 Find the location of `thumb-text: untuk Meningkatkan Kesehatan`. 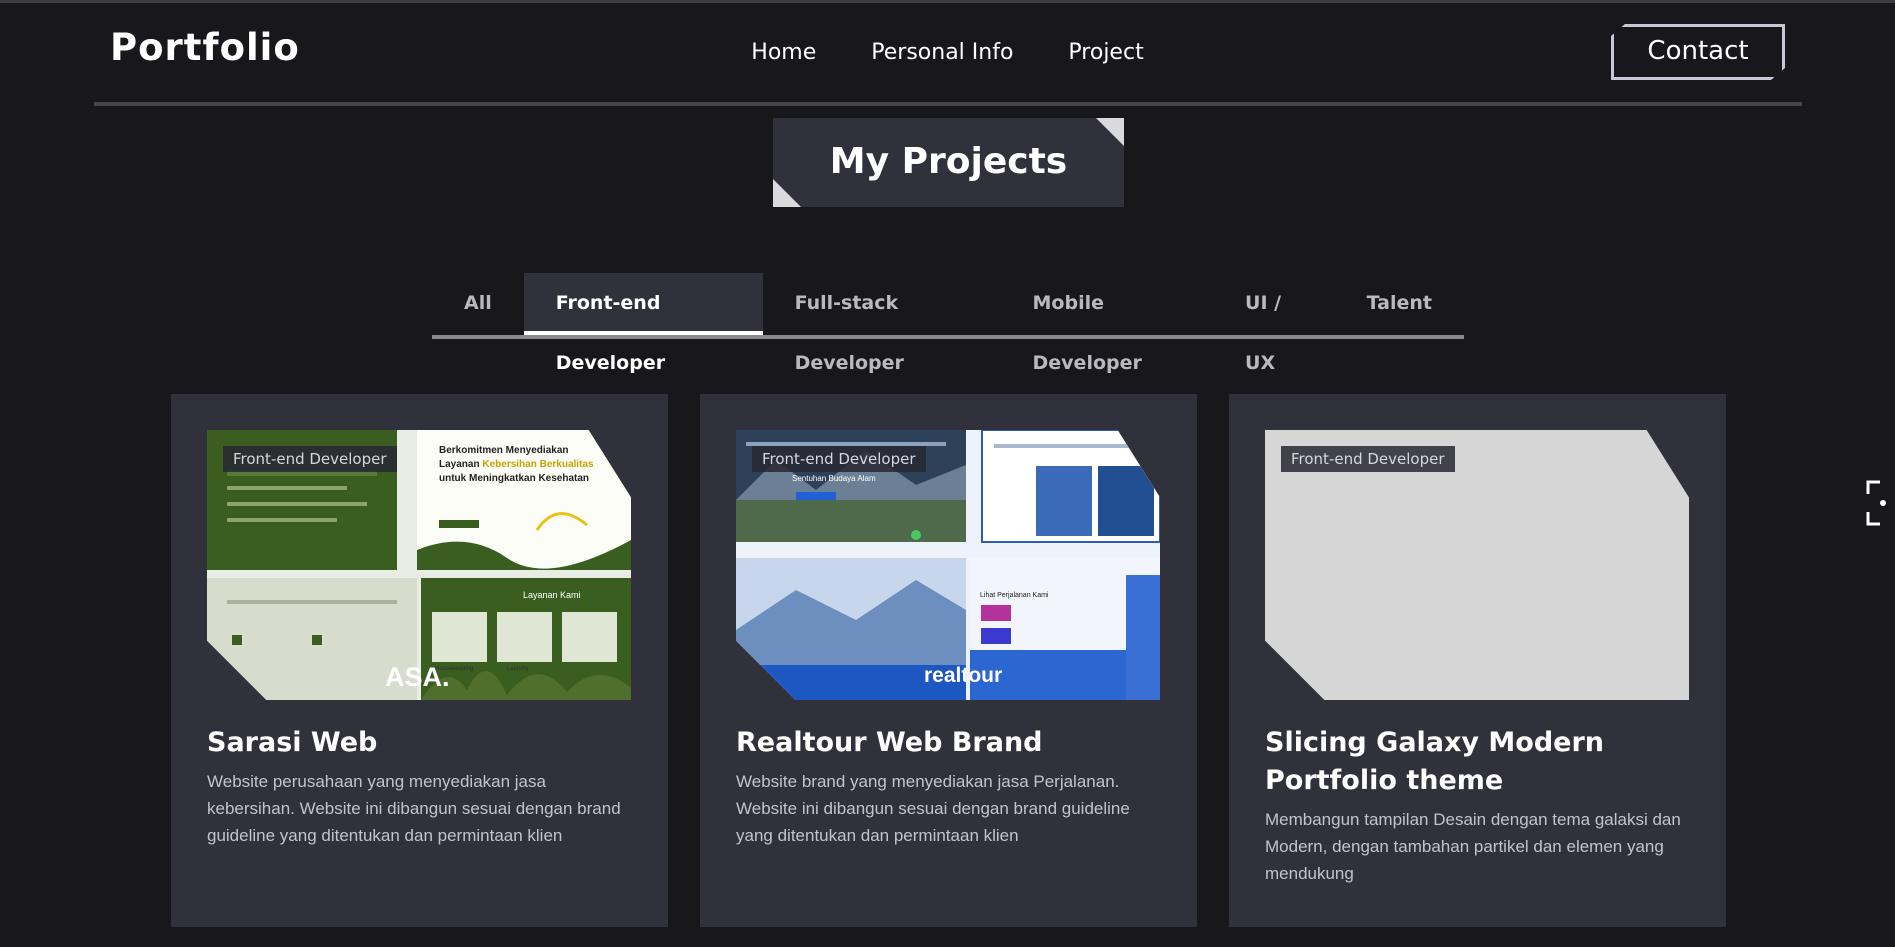

thumb-text: untuk Meningkatkan Kesehatan is located at coordinates (514, 478).